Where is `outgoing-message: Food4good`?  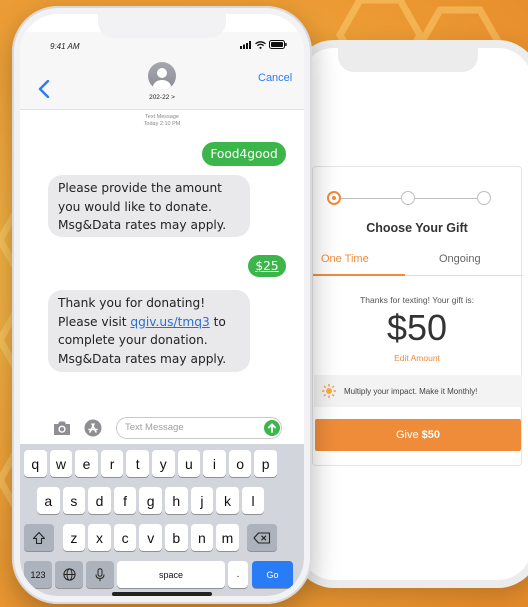 outgoing-message: Food4good is located at coordinates (244, 154).